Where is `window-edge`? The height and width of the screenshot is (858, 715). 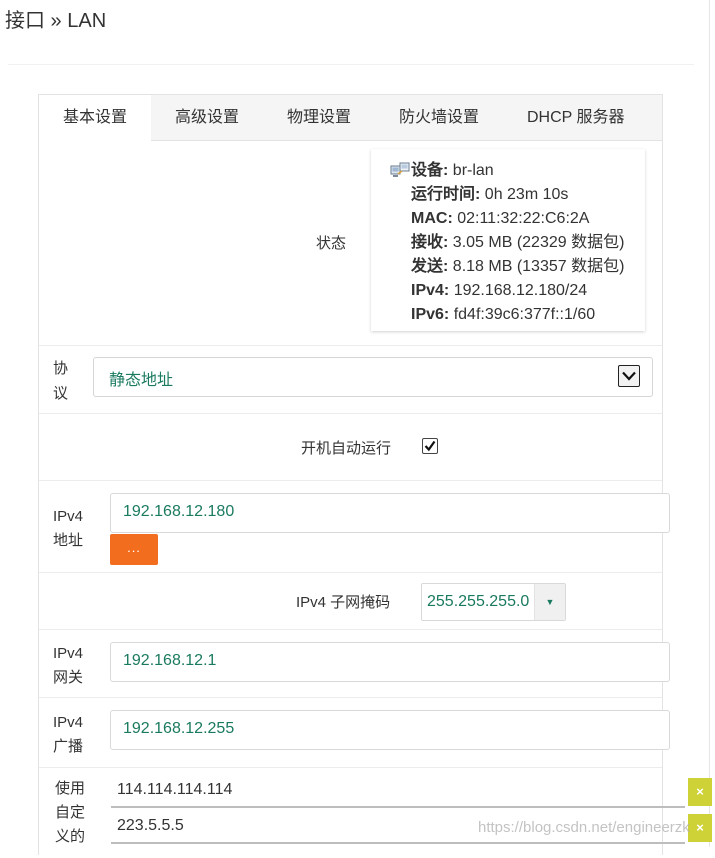 window-edge is located at coordinates (709, 423).